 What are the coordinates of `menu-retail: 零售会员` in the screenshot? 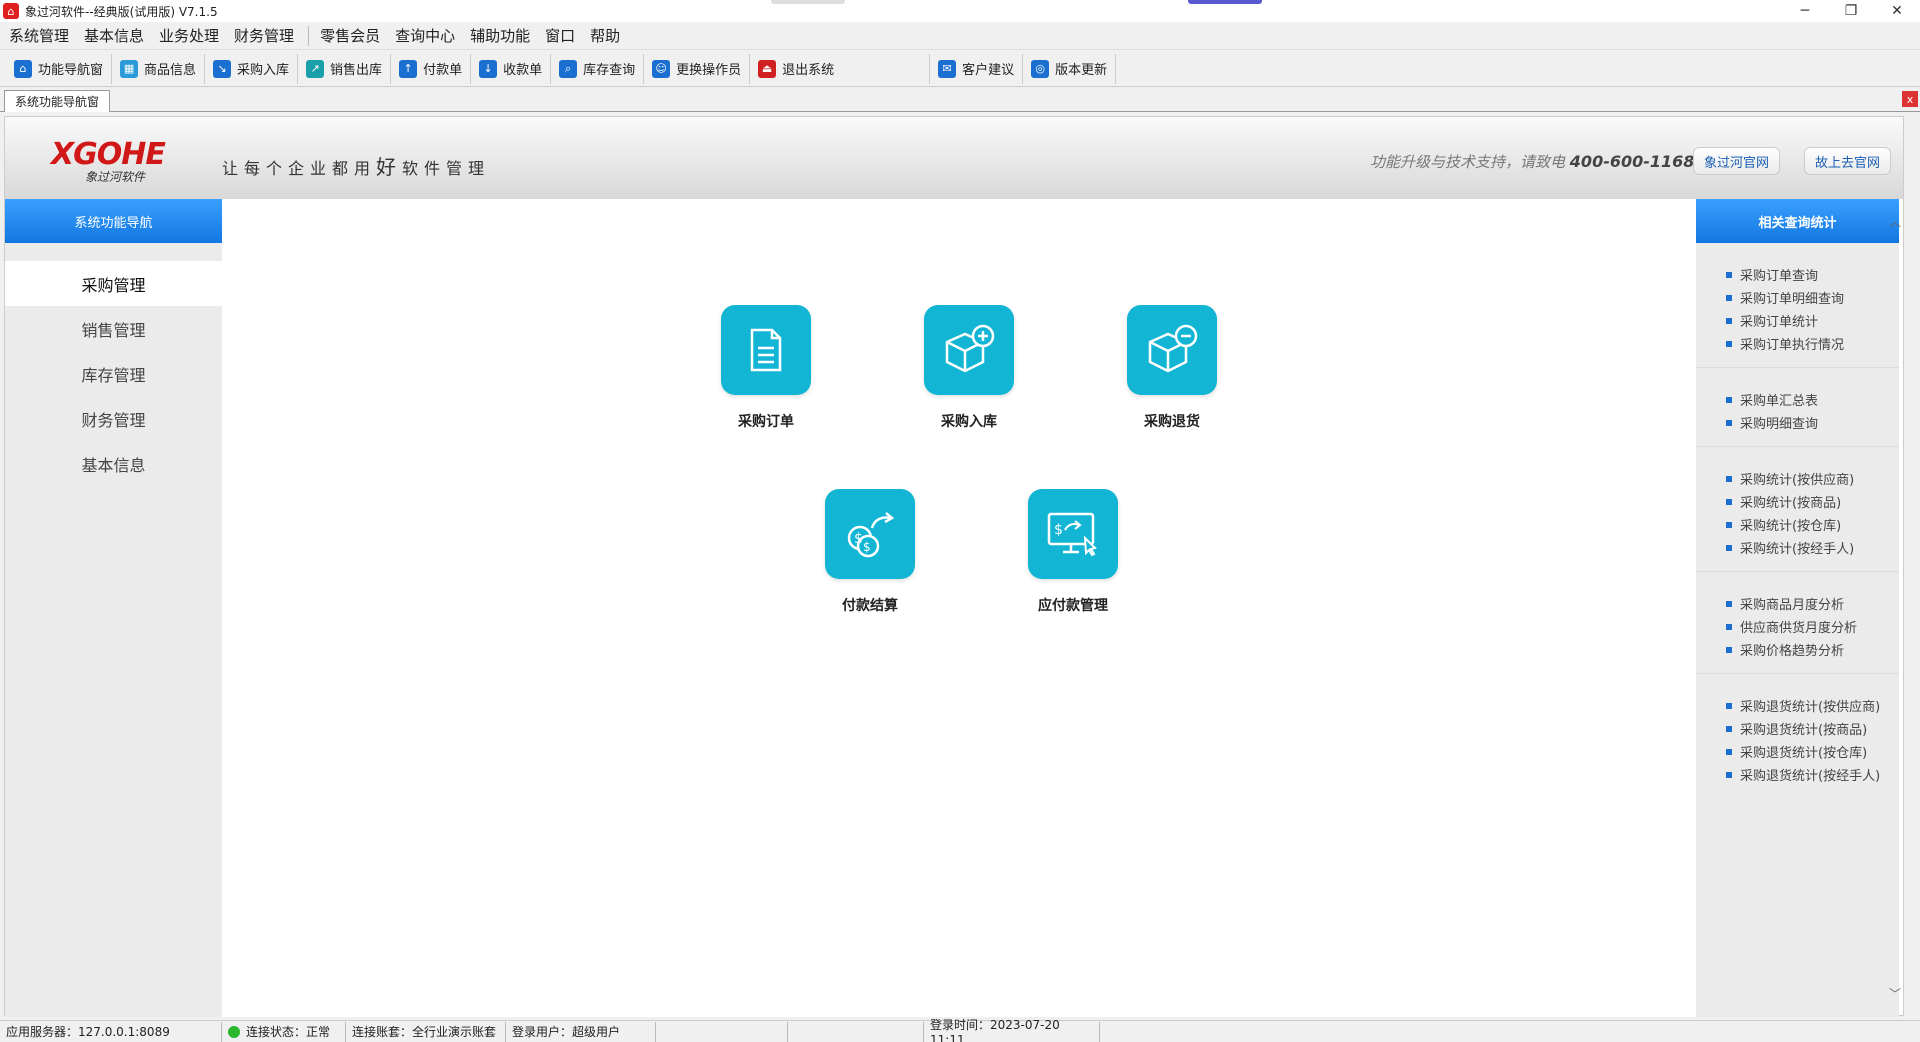 It's located at (350, 35).